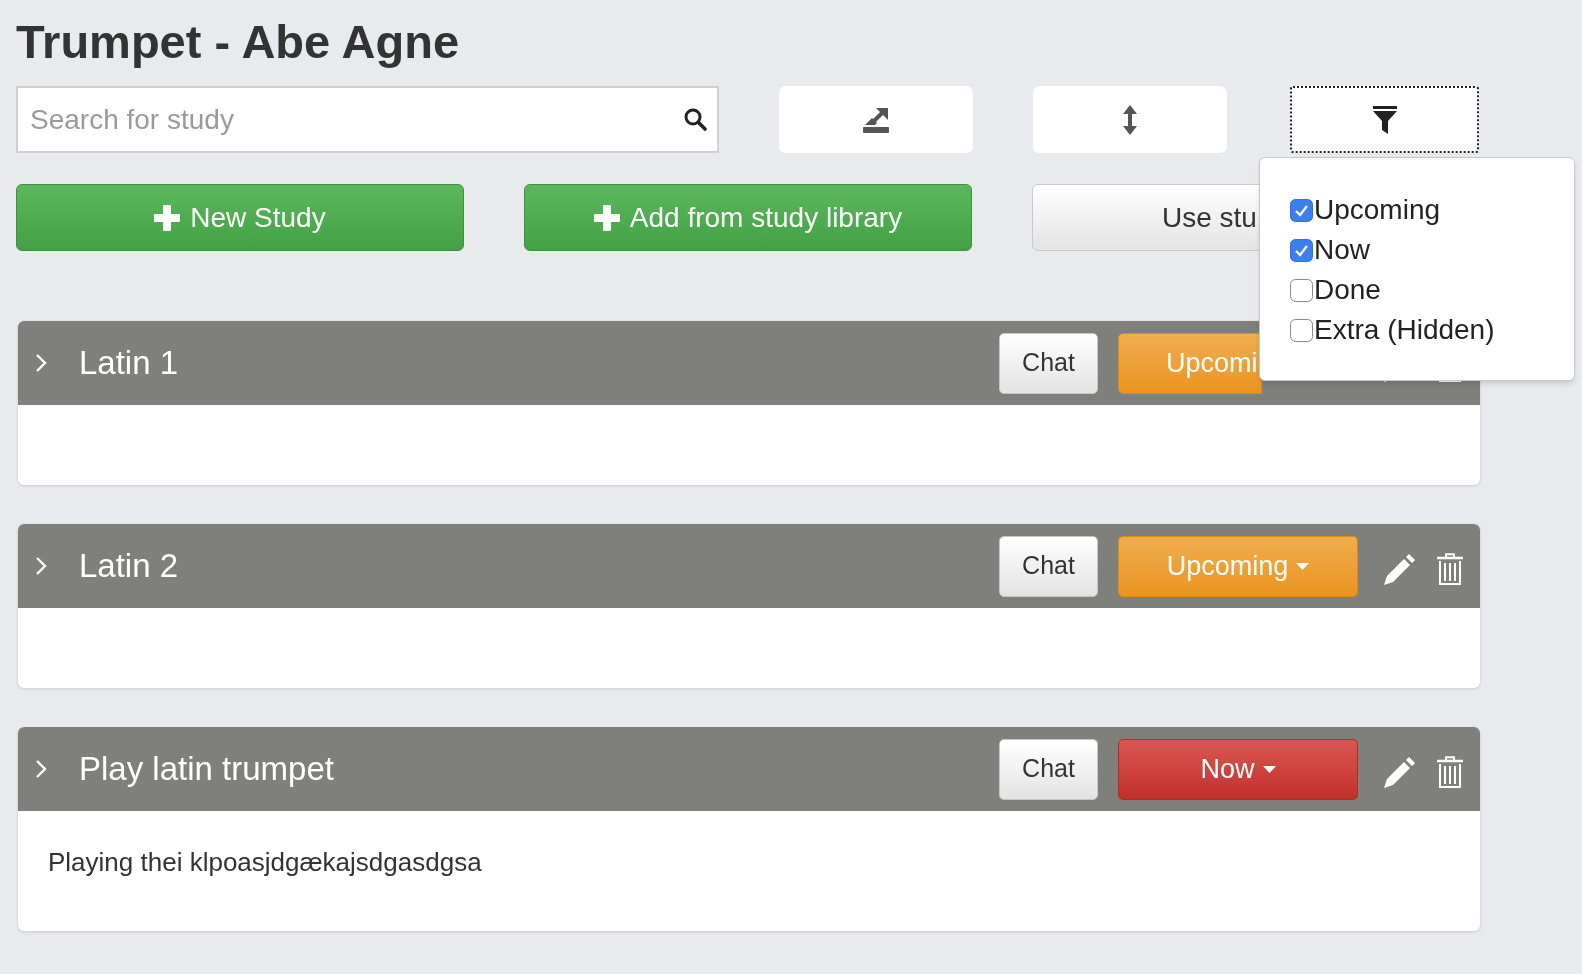 This screenshot has height=974, width=1582. I want to click on search-icon, so click(695, 119).